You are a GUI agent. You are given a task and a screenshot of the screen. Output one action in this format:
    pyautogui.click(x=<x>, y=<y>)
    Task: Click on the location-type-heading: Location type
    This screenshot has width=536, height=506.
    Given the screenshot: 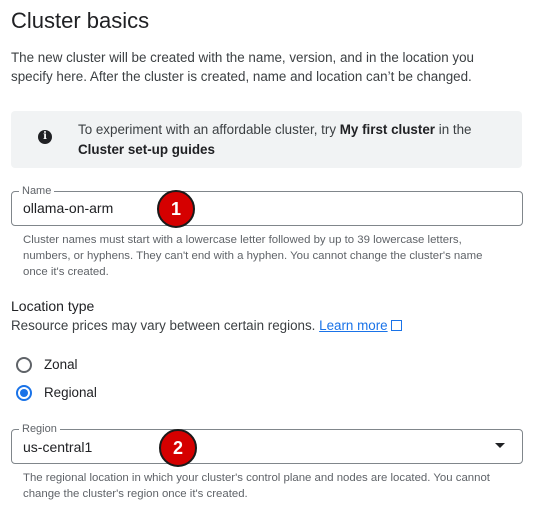 What is the action you would take?
    pyautogui.click(x=53, y=306)
    